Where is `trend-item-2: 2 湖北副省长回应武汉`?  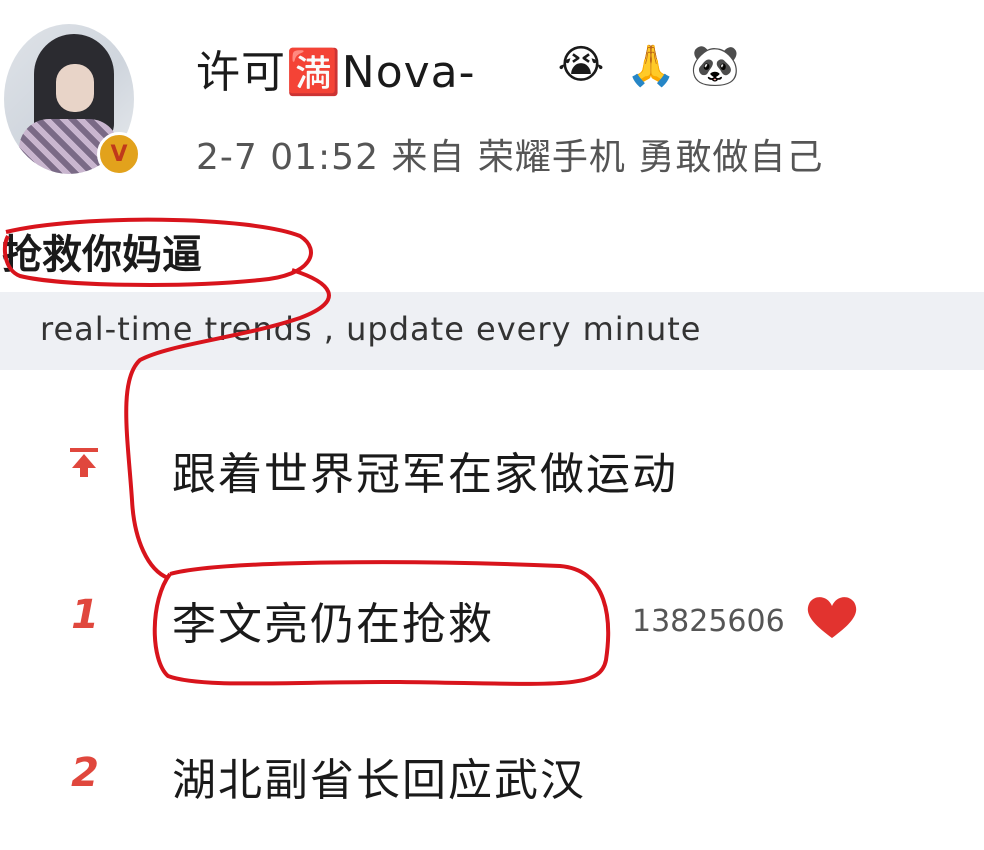 trend-item-2: 2 湖北副省长回应武汉 is located at coordinates (492, 775).